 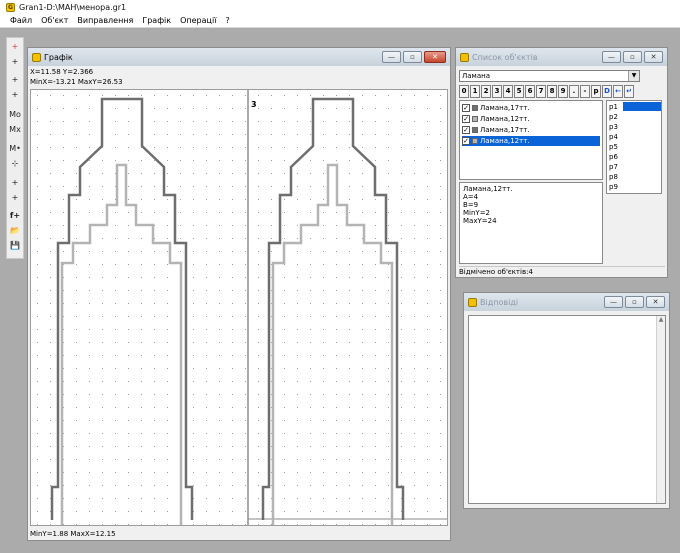 I want to click on menu-graph: Графік, so click(x=156, y=20).